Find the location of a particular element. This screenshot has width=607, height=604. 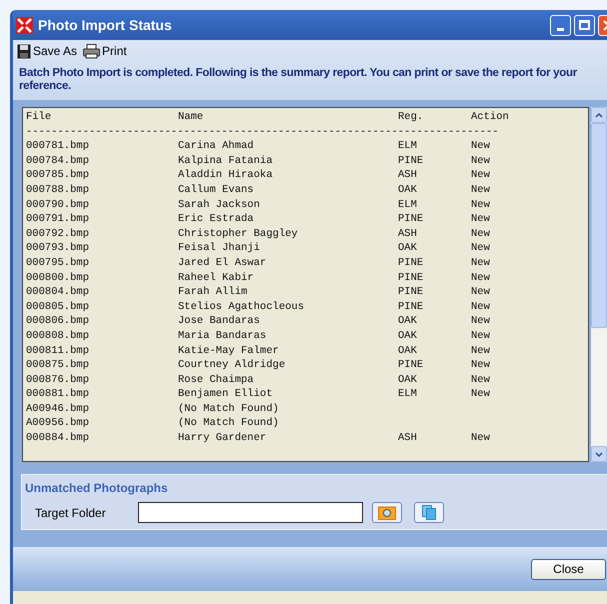

copy-button is located at coordinates (429, 512).